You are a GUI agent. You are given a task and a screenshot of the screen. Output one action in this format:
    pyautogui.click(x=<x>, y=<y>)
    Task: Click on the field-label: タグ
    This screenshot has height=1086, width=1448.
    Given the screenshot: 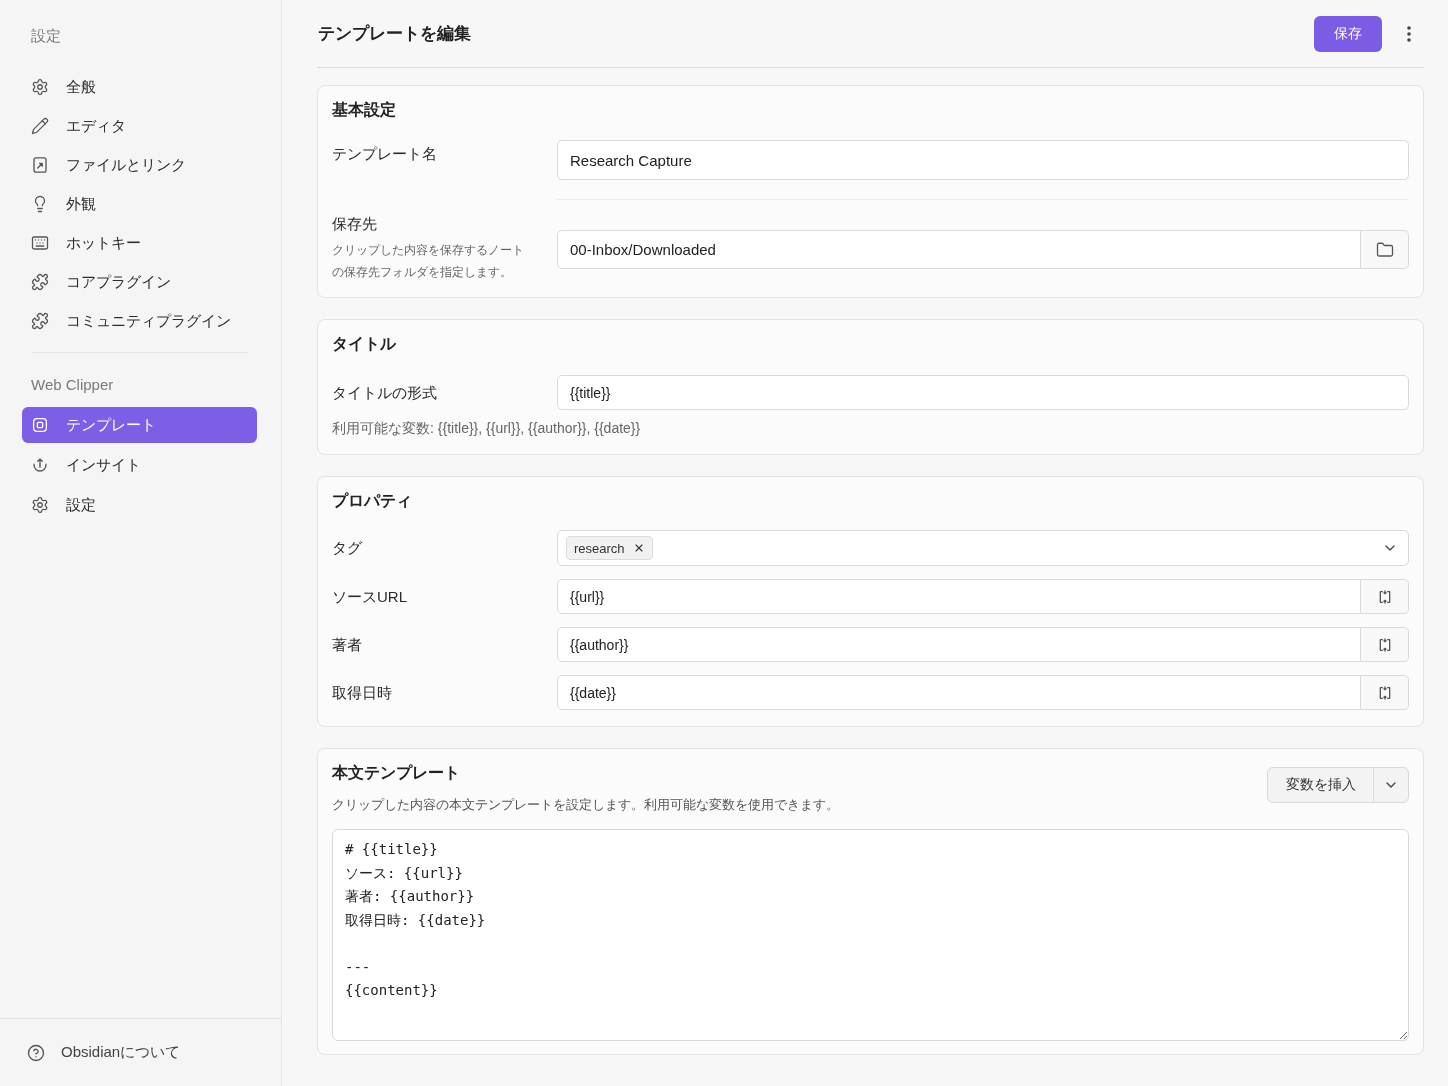 What is the action you would take?
    pyautogui.click(x=347, y=548)
    